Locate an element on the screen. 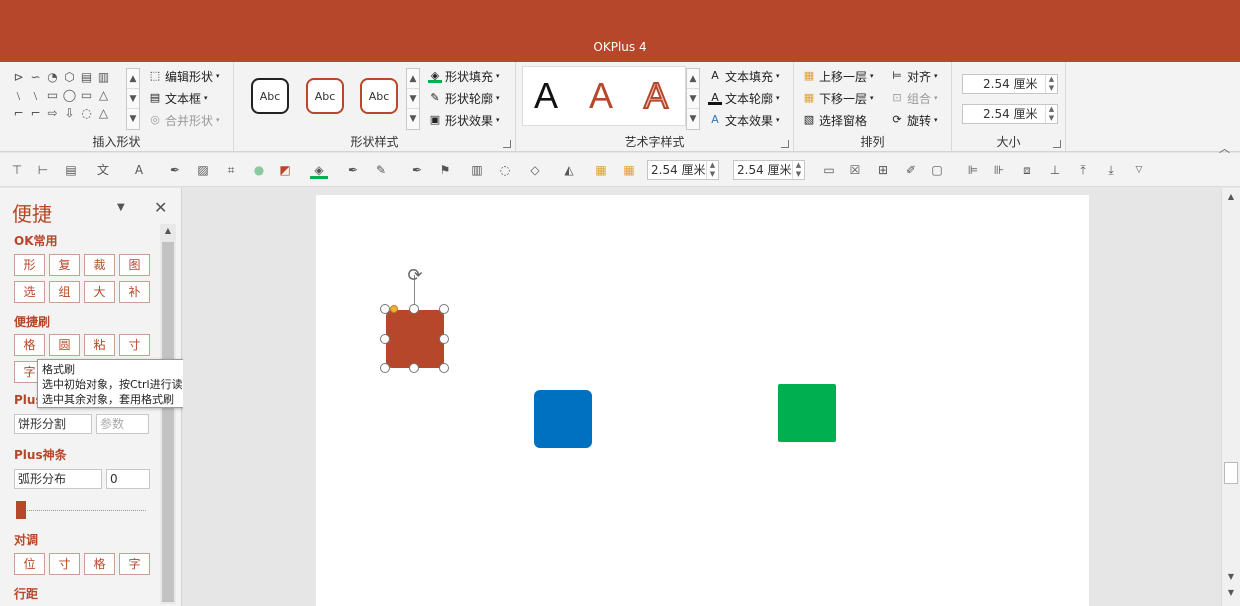 The image size is (1240, 606). gallery-shape-icon: ◔ is located at coordinates (52, 77).